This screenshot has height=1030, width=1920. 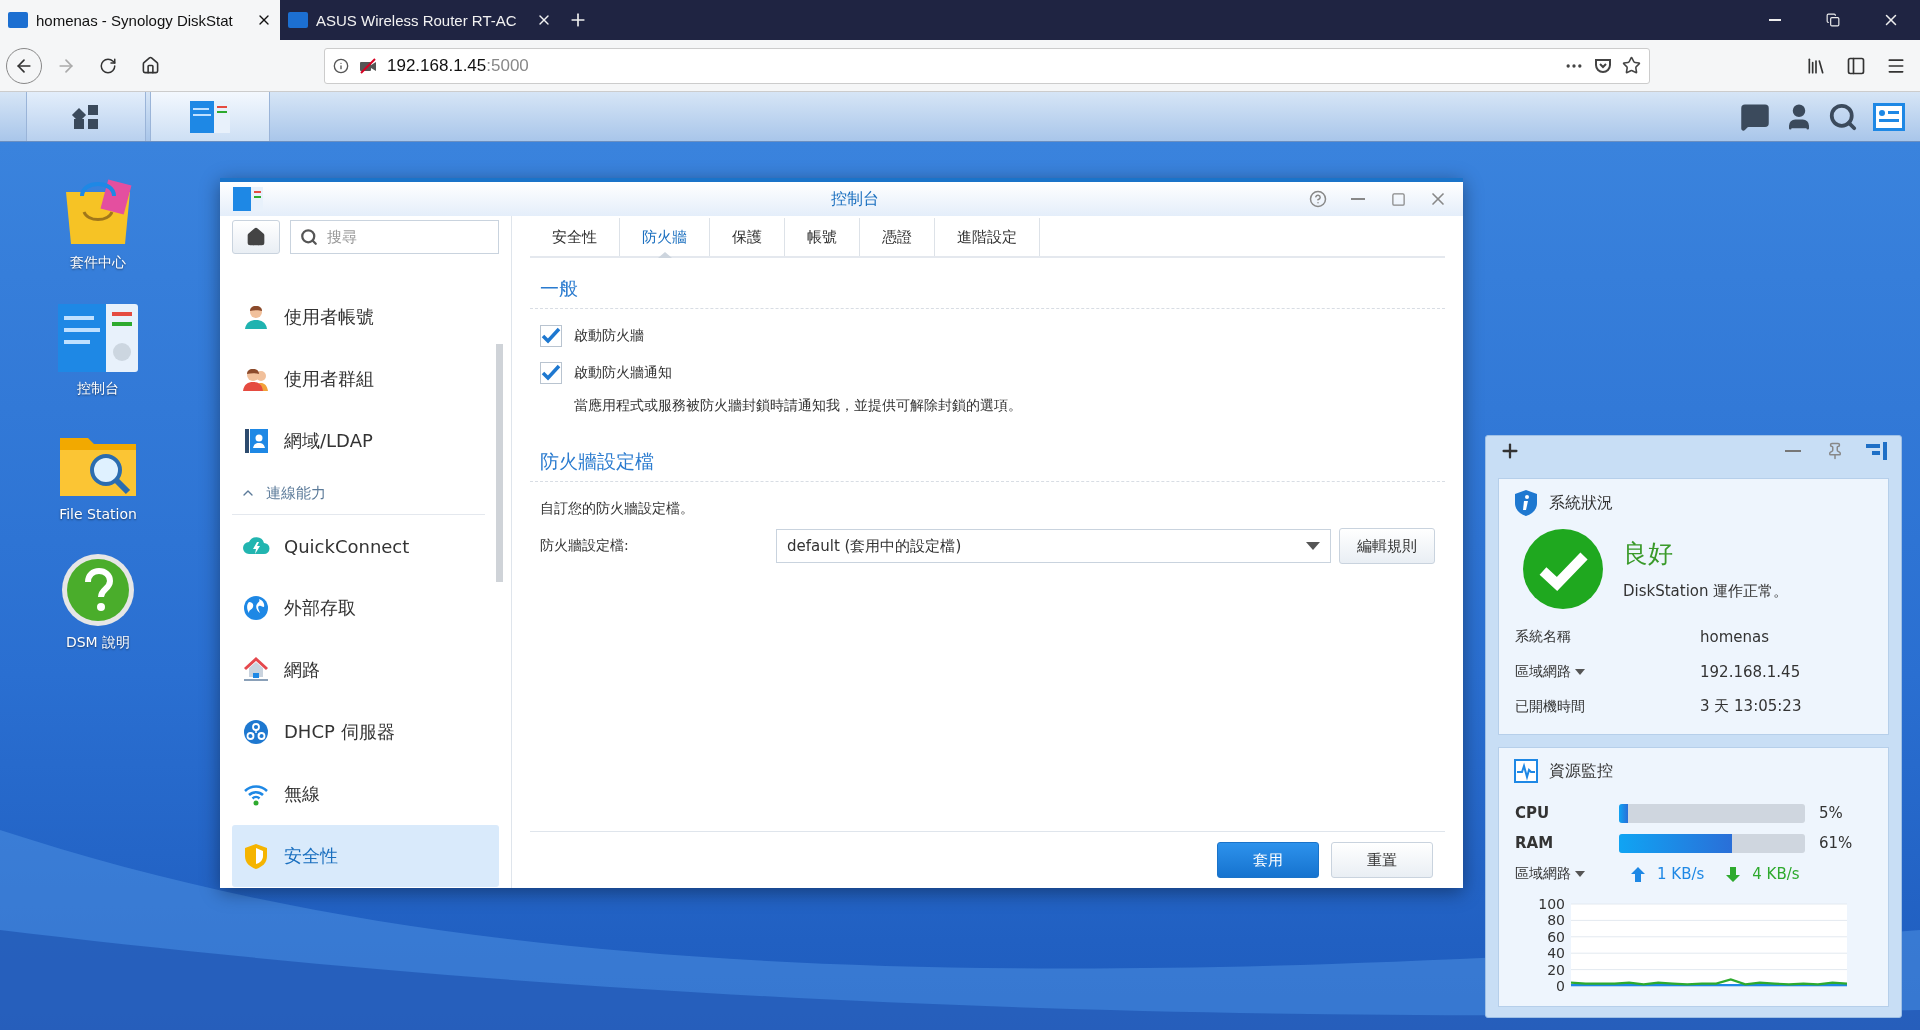 I want to click on checkbox-label: 啟動防火牆通知, so click(x=623, y=372).